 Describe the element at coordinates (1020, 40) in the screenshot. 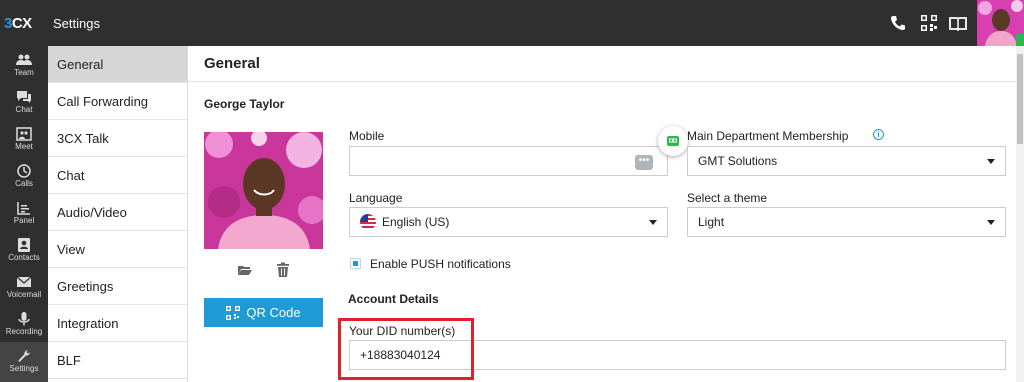

I see `presence-status-indicator` at that location.